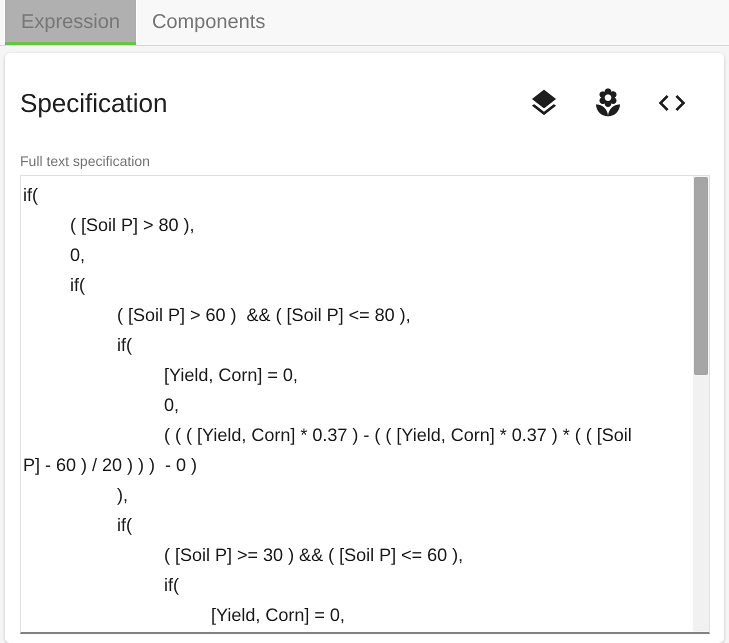 Image resolution: width=729 pixels, height=643 pixels. I want to click on card-title: Specification, so click(94, 103).